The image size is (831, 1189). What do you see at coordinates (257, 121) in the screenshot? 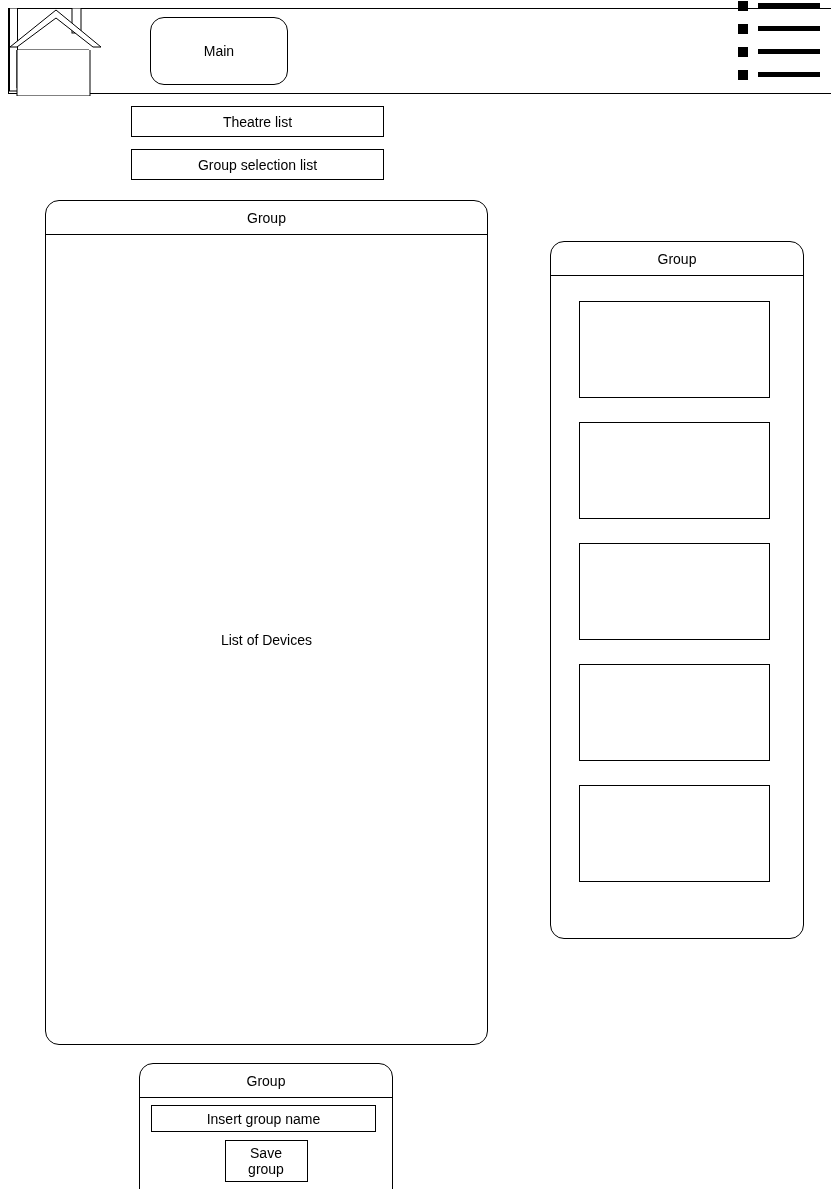
I see `dropdown-button: Theatre list` at bounding box center [257, 121].